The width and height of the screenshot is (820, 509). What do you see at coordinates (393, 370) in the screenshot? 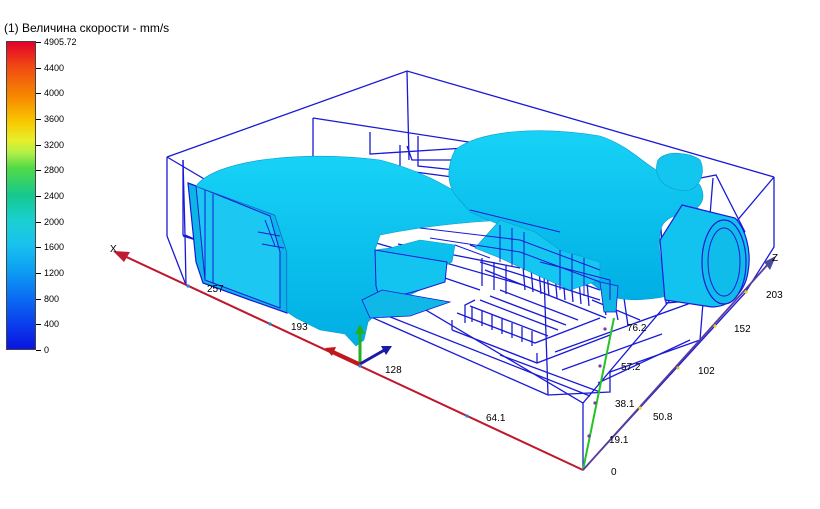
I see `x-tick-label: 128` at bounding box center [393, 370].